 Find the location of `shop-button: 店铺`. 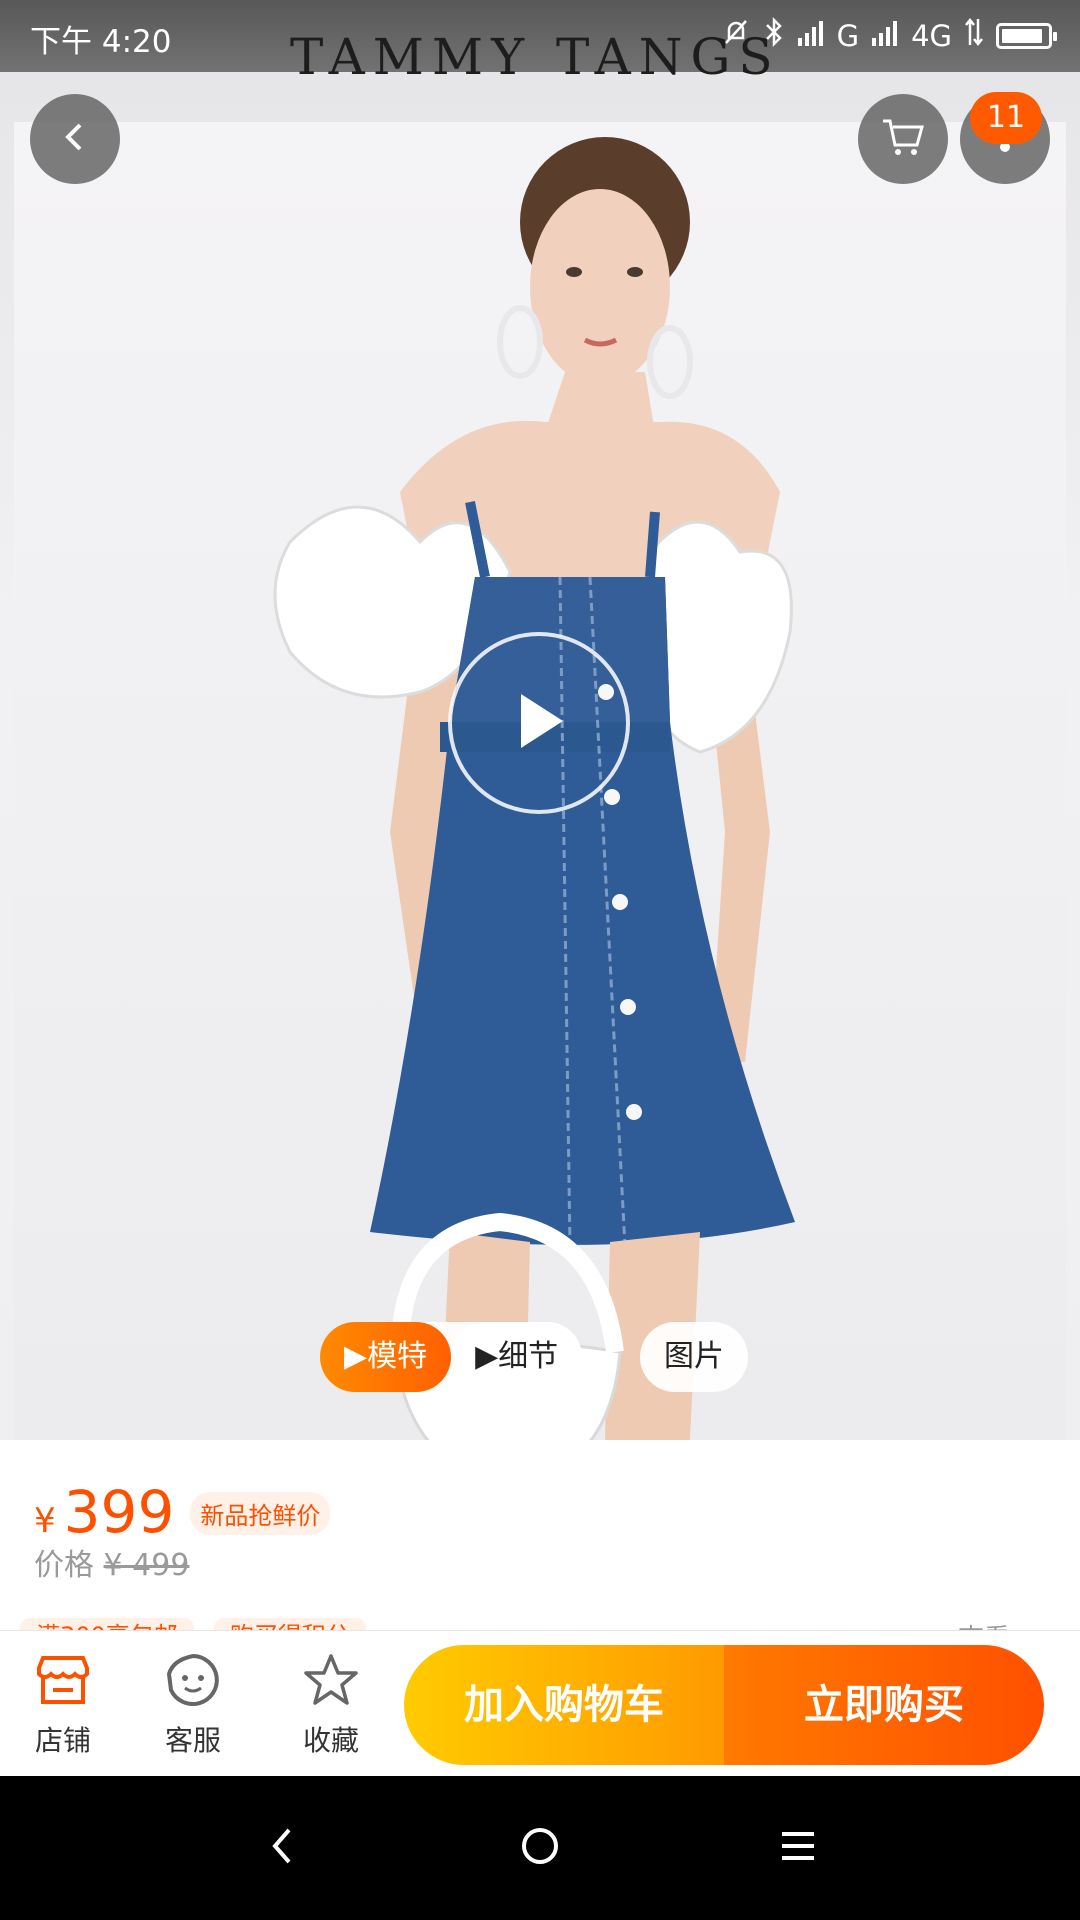

shop-button: 店铺 is located at coordinates (63, 1705).